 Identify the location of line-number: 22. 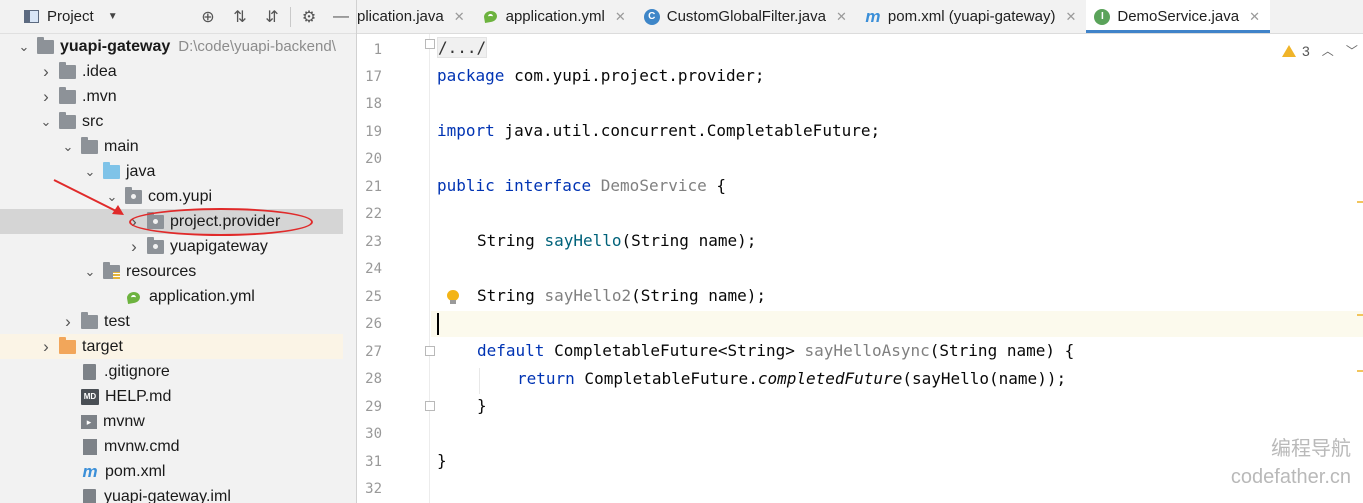
(369, 214).